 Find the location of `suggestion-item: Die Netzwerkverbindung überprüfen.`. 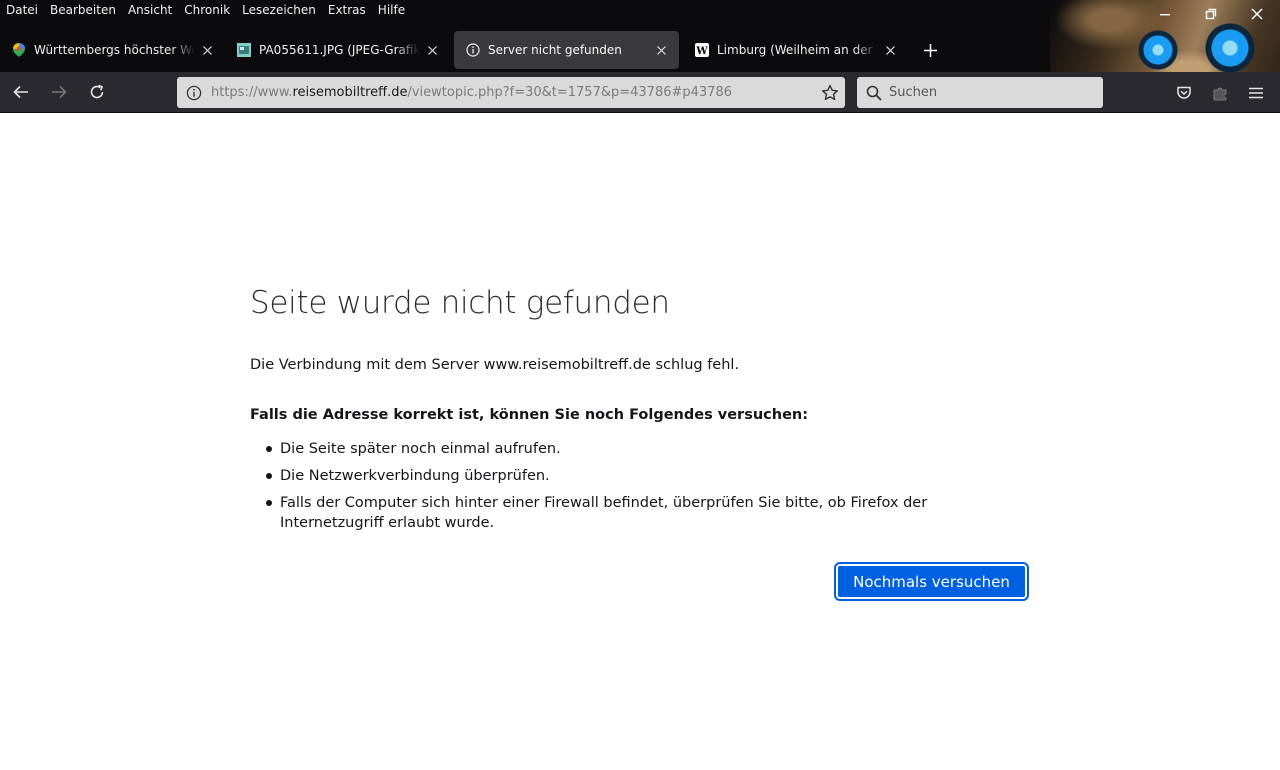

suggestion-item: Die Netzwerkverbindung überprüfen. is located at coordinates (648, 476).